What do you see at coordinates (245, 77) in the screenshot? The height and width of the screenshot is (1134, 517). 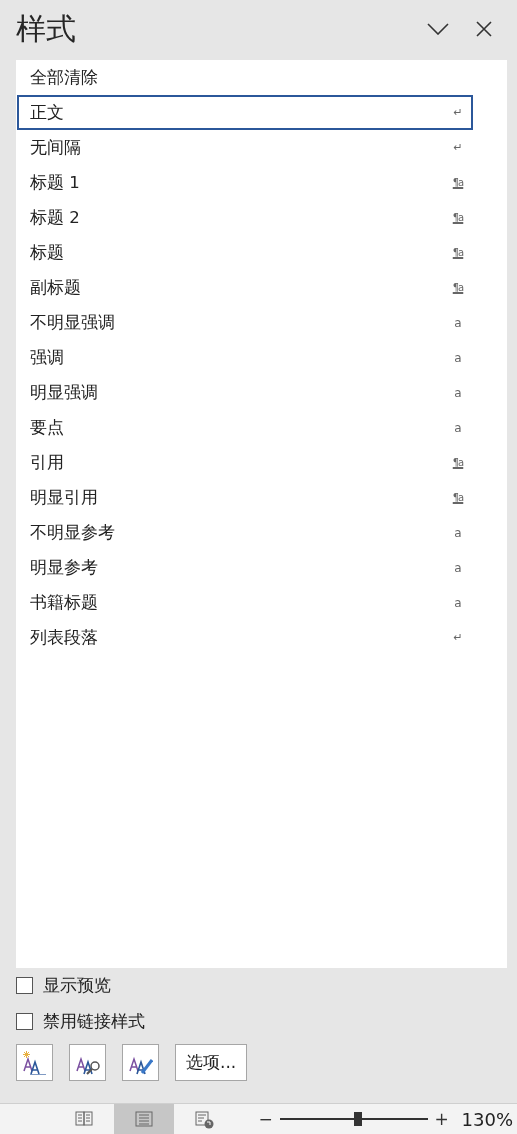 I see `style-item: 全部清除` at bounding box center [245, 77].